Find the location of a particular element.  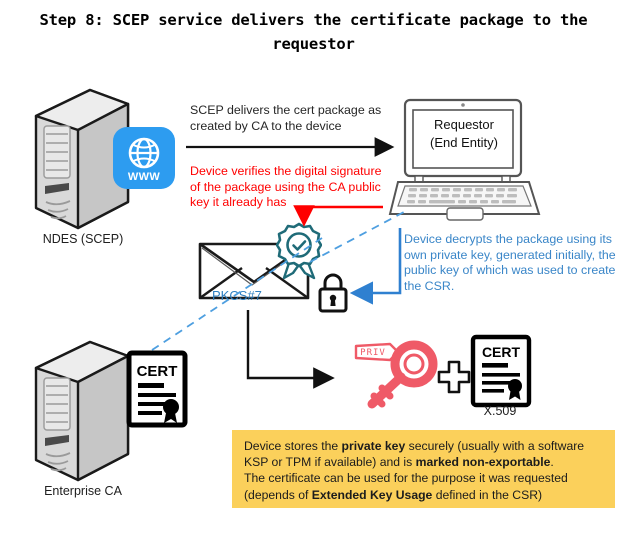

decrypt-arrow is located at coordinates (375, 266).